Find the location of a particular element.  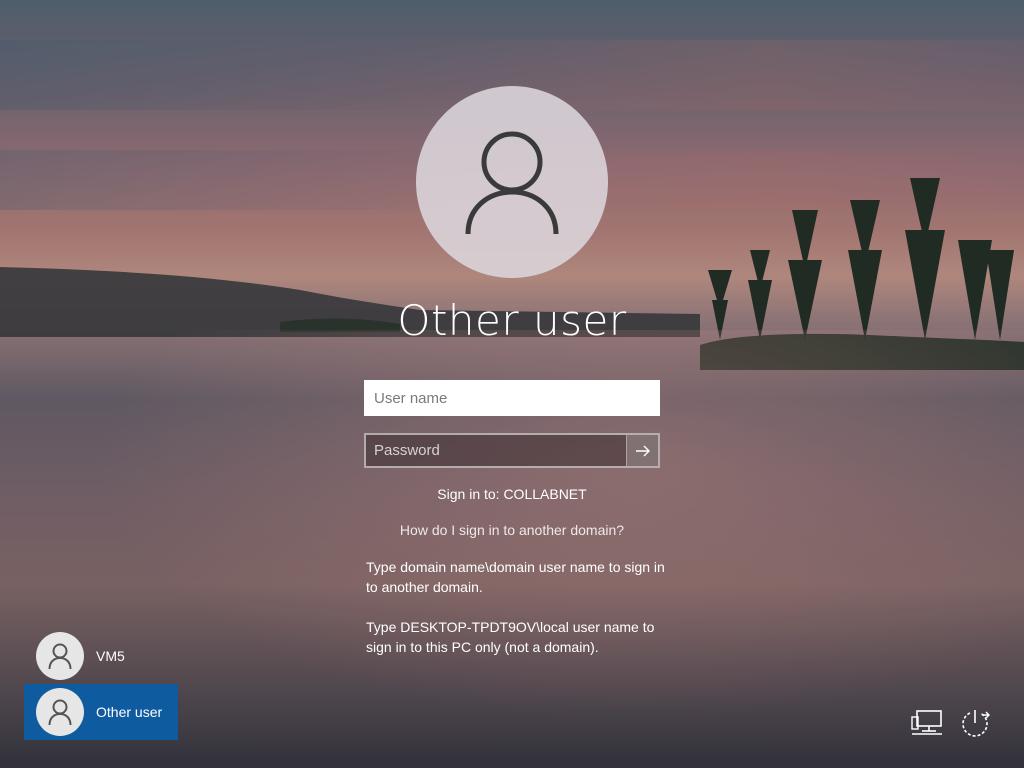

username-input is located at coordinates (512, 398).